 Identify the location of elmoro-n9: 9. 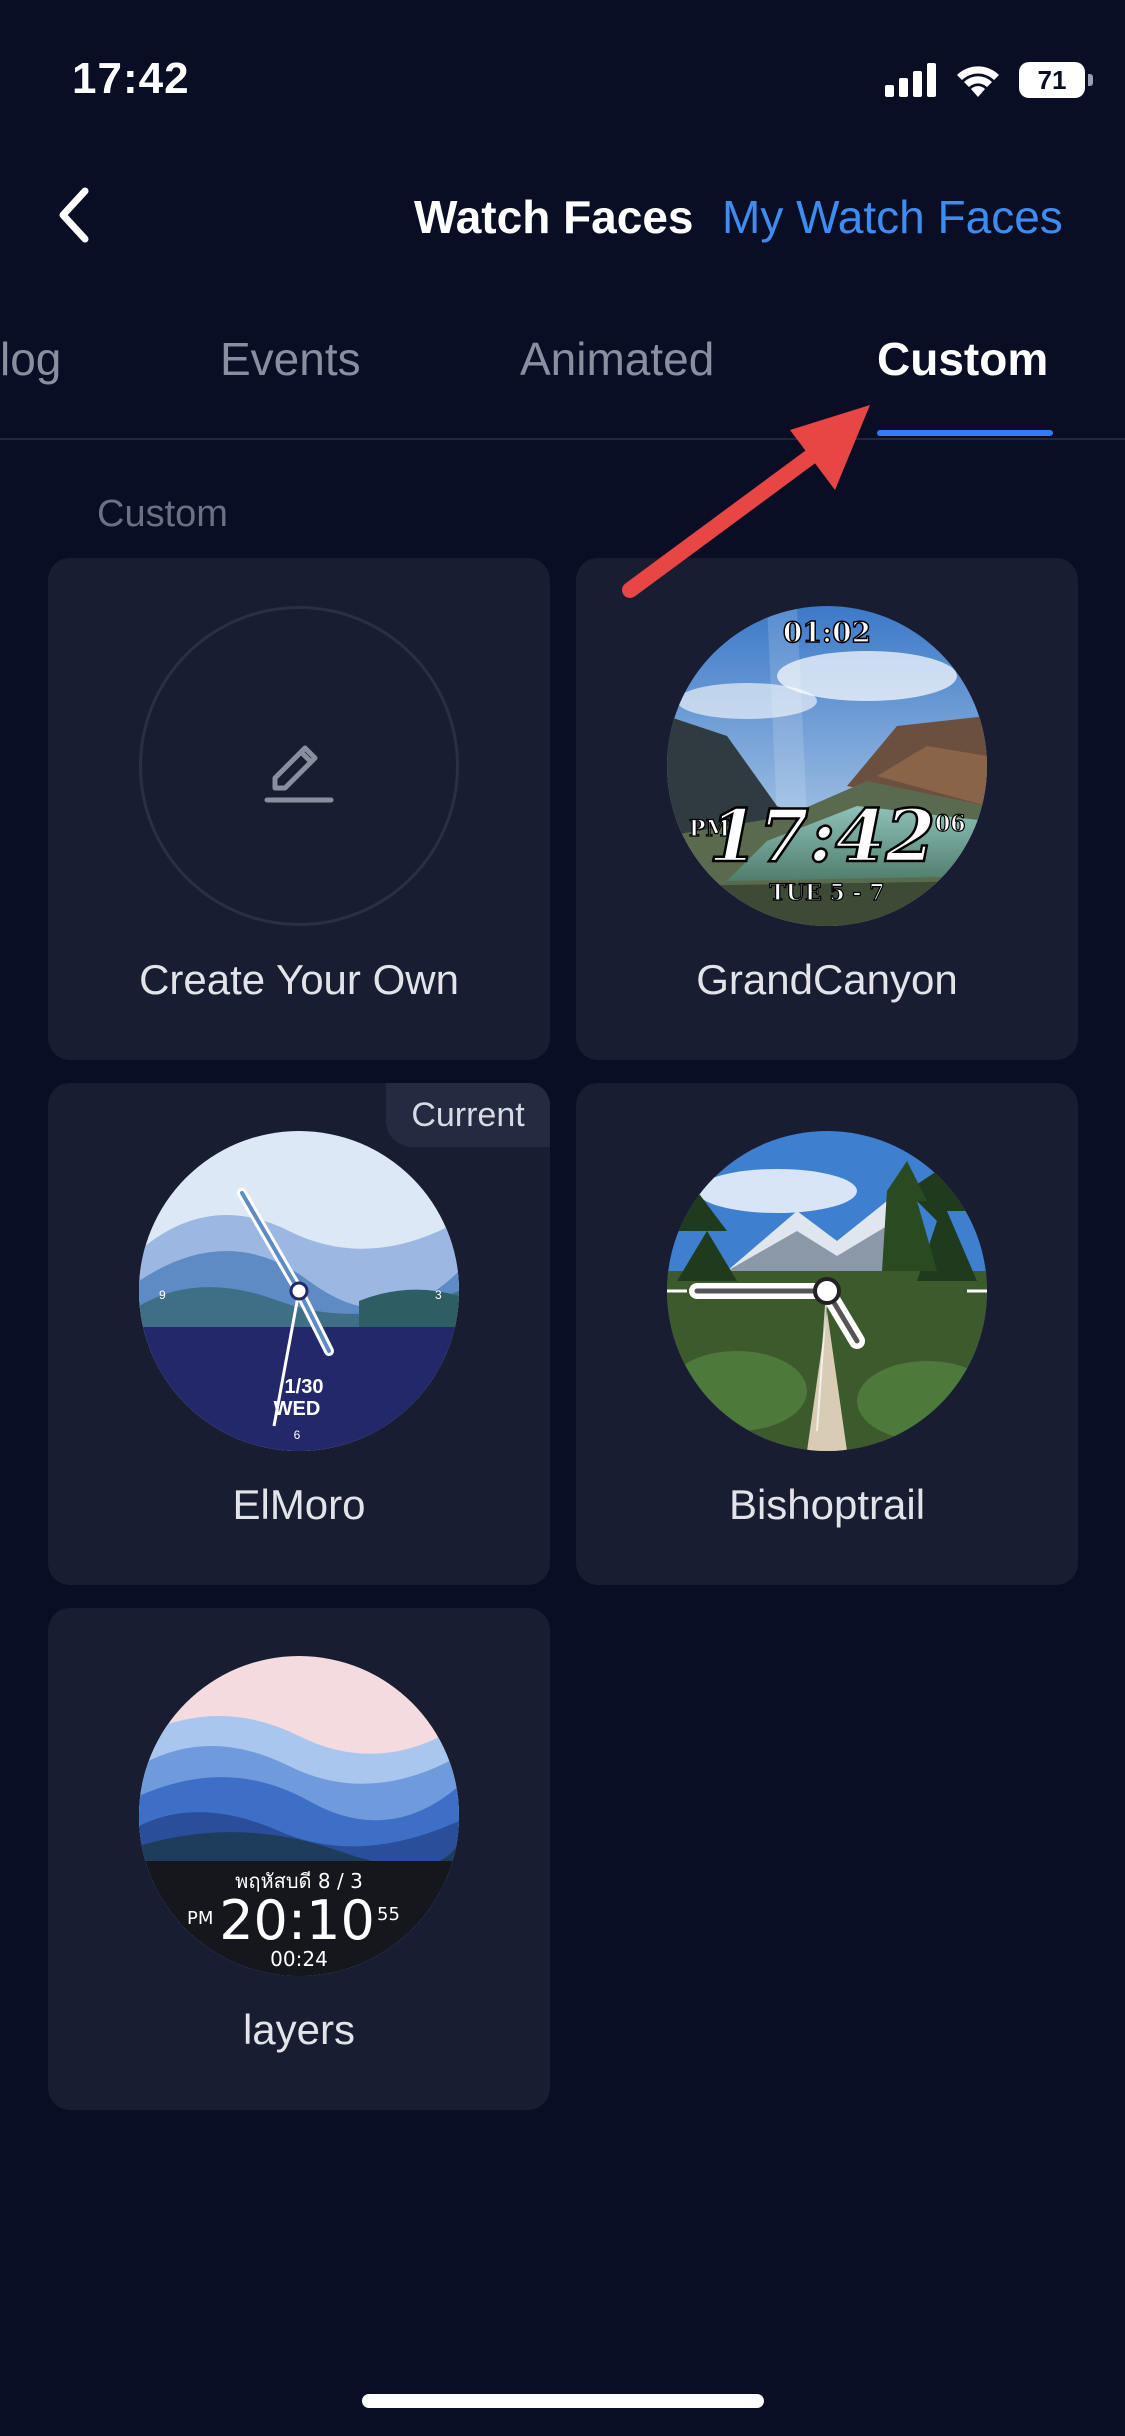
(162, 1295).